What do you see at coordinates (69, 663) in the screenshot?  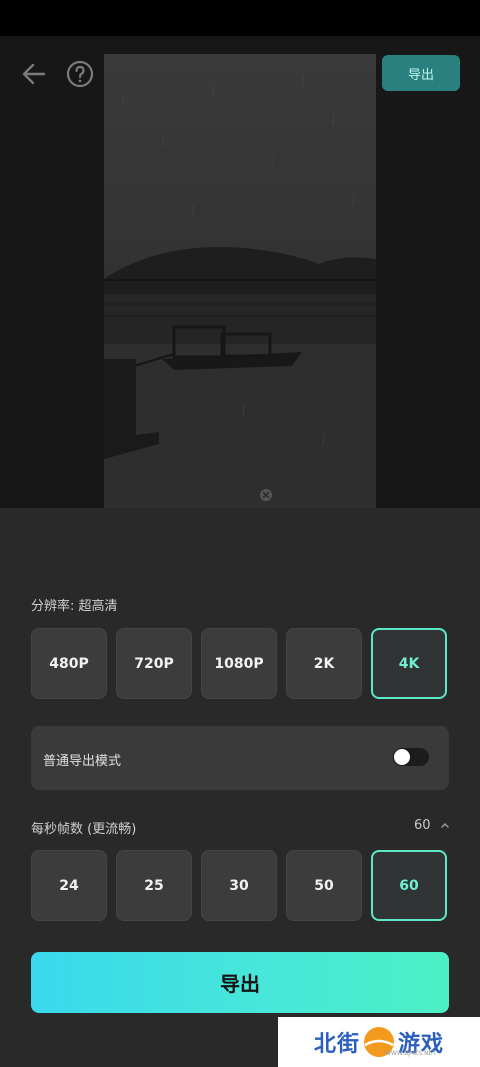 I see `resolution-option-480p: 480P` at bounding box center [69, 663].